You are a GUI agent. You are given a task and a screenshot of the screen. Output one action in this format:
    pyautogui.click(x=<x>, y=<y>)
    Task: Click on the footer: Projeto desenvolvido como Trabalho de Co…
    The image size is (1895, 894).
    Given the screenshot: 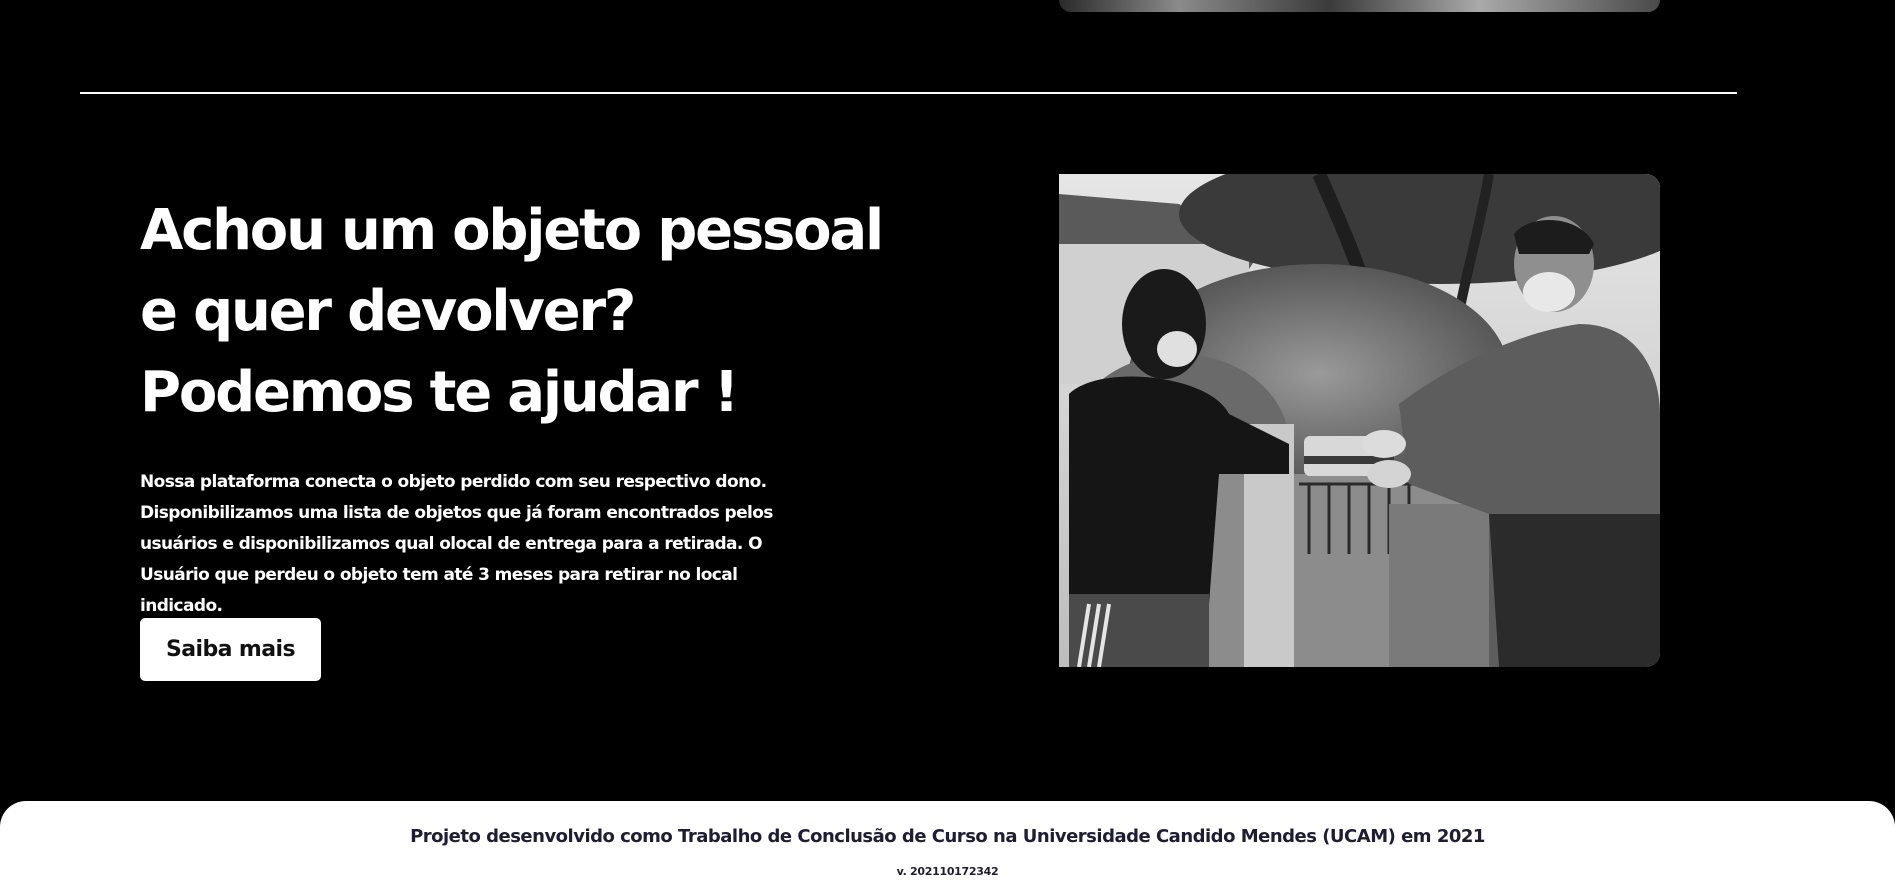 What is the action you would take?
    pyautogui.click(x=947, y=847)
    